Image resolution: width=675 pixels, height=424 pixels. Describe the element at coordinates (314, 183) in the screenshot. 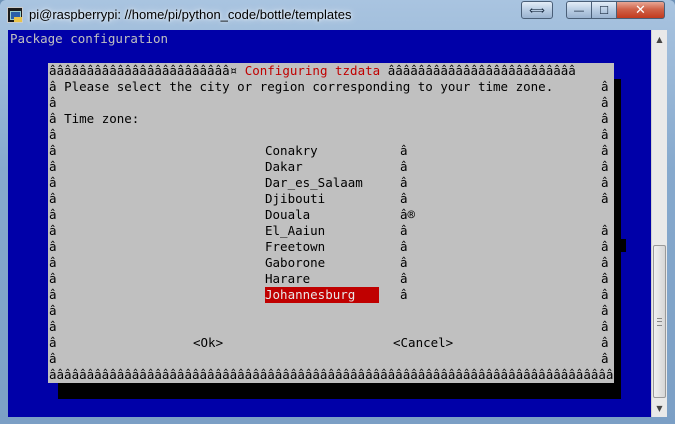

I see `timezone-option: Dar_es_Salaam` at that location.